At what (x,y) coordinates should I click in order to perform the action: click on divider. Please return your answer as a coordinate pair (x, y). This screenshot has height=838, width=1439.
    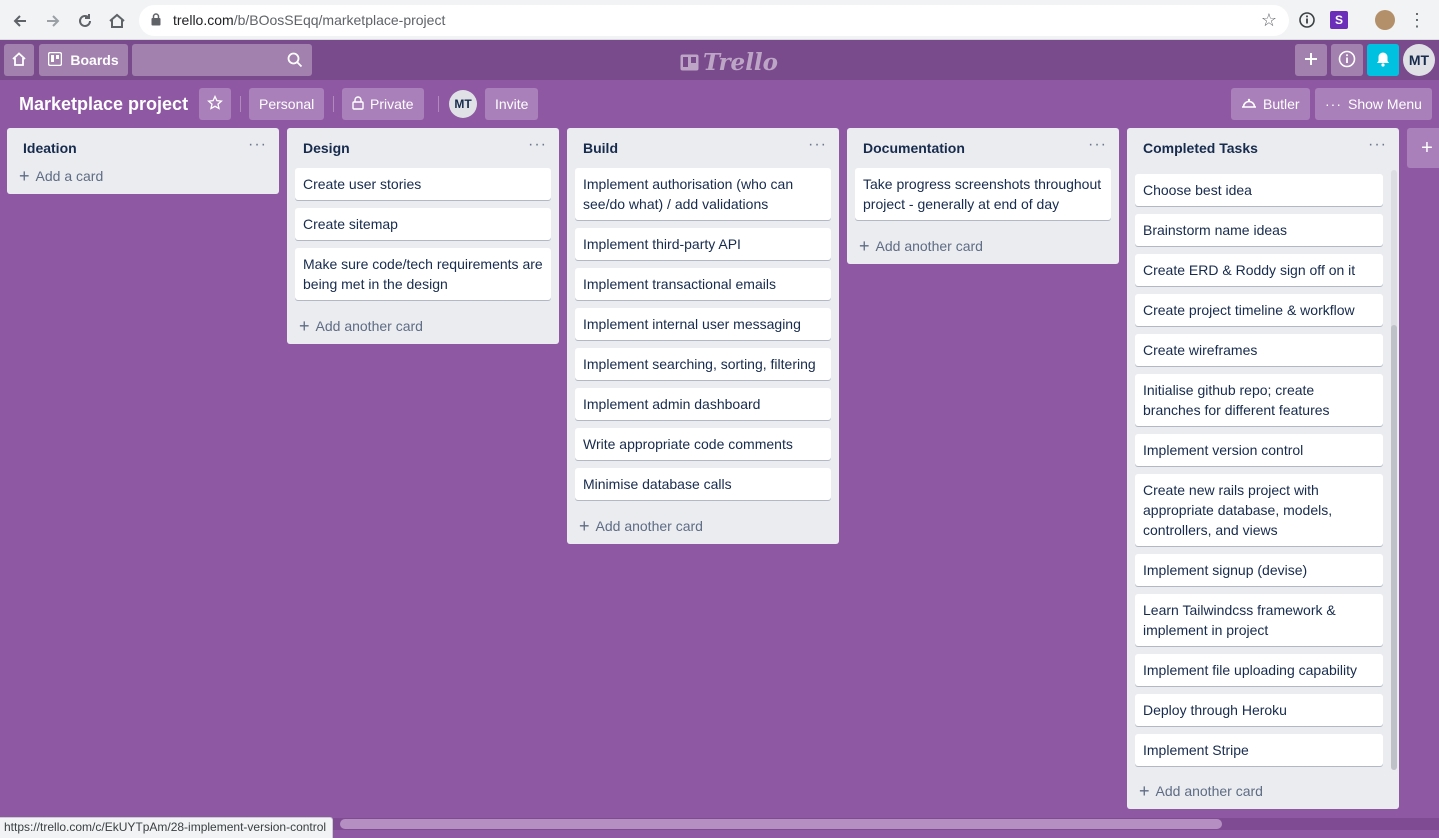
    Looking at the image, I should click on (240, 104).